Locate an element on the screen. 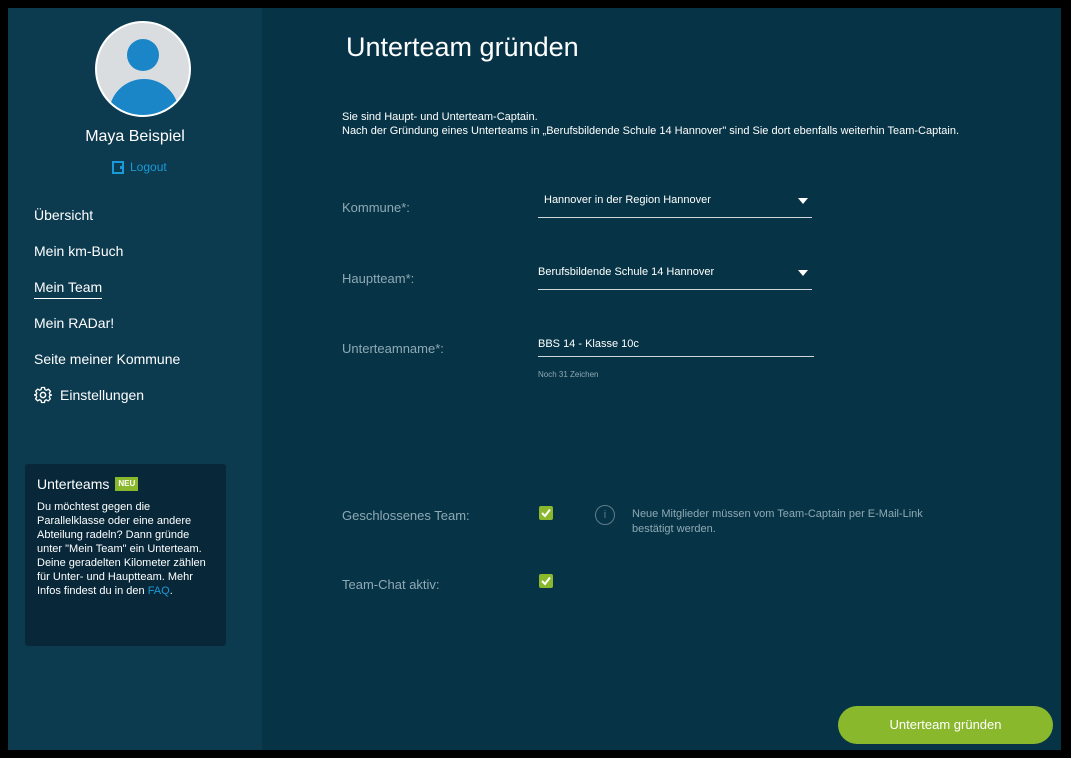 This screenshot has height=758, width=1071. page-title: Unterteam gründen is located at coordinates (462, 47).